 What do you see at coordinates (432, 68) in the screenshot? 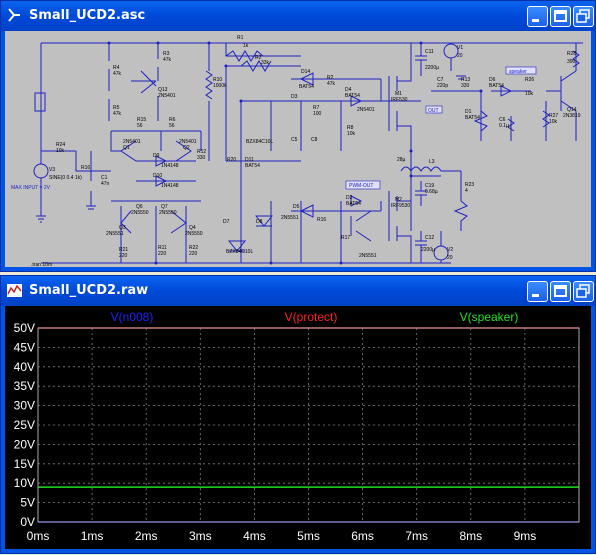
I see `c11-value: 2200µ` at bounding box center [432, 68].